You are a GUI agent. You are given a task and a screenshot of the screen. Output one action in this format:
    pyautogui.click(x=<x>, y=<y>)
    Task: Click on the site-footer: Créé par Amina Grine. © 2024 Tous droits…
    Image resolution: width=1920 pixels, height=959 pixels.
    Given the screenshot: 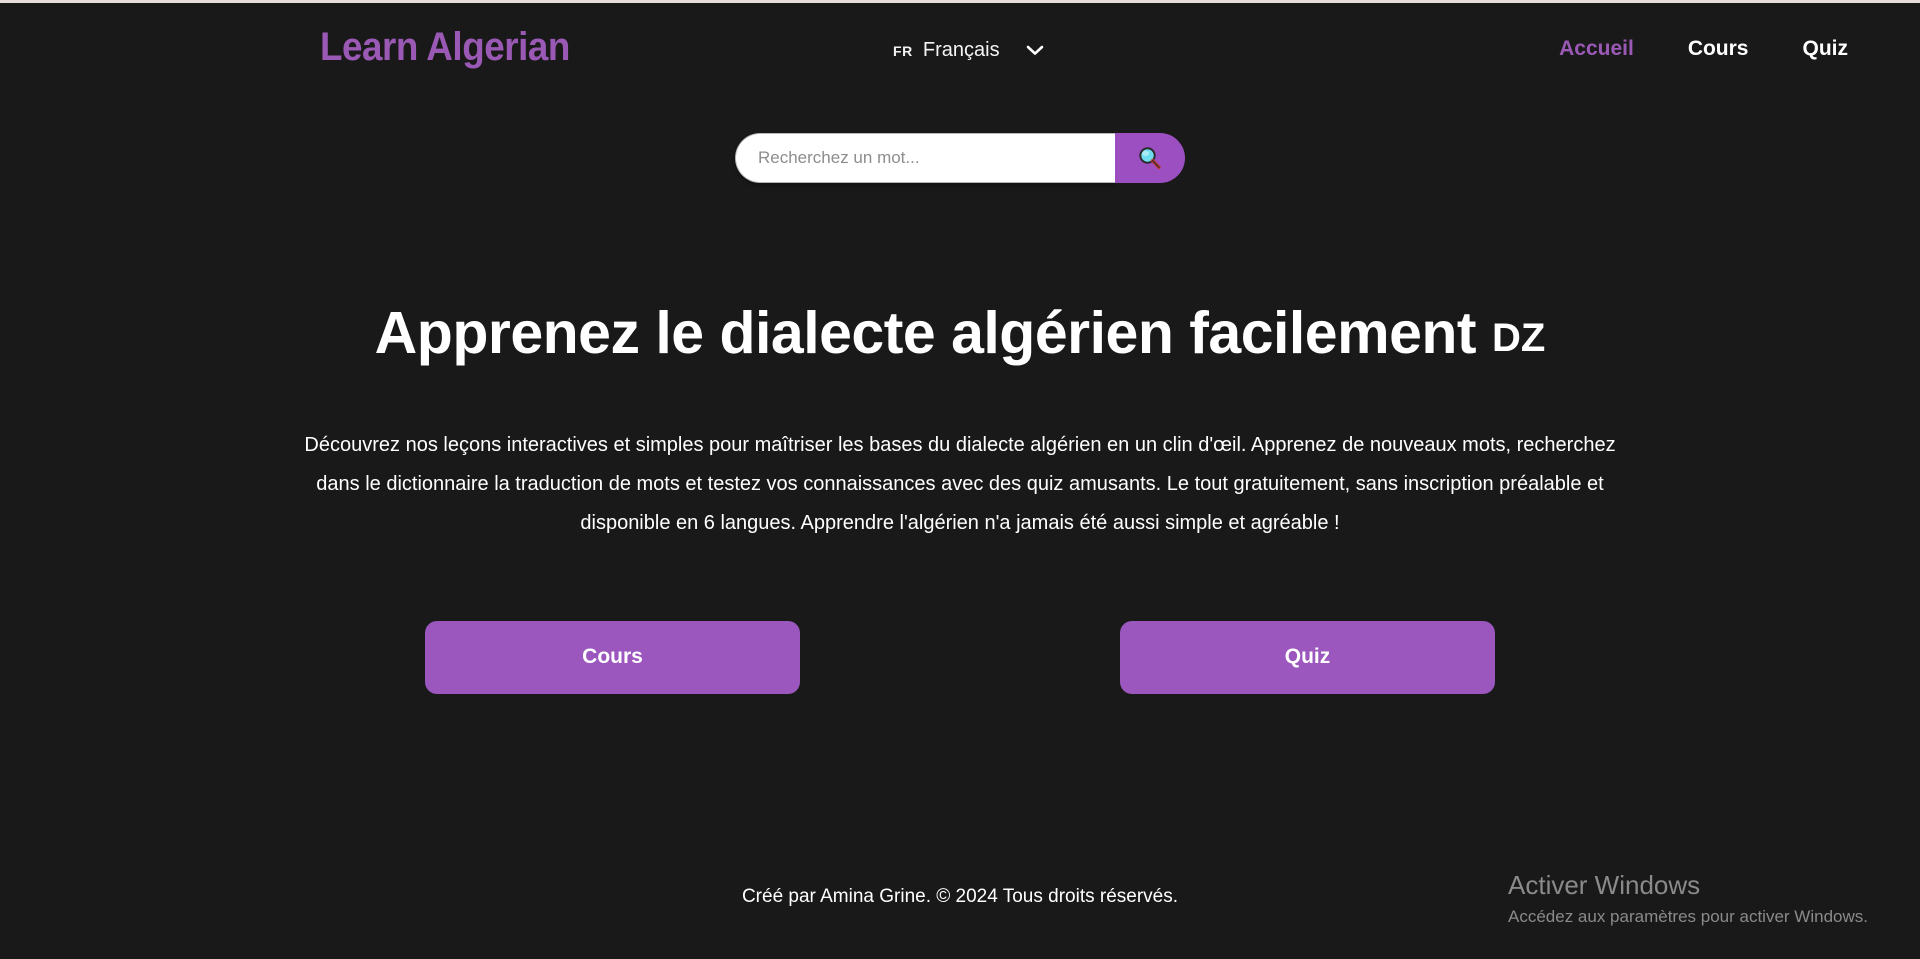 What is the action you would take?
    pyautogui.click(x=960, y=896)
    